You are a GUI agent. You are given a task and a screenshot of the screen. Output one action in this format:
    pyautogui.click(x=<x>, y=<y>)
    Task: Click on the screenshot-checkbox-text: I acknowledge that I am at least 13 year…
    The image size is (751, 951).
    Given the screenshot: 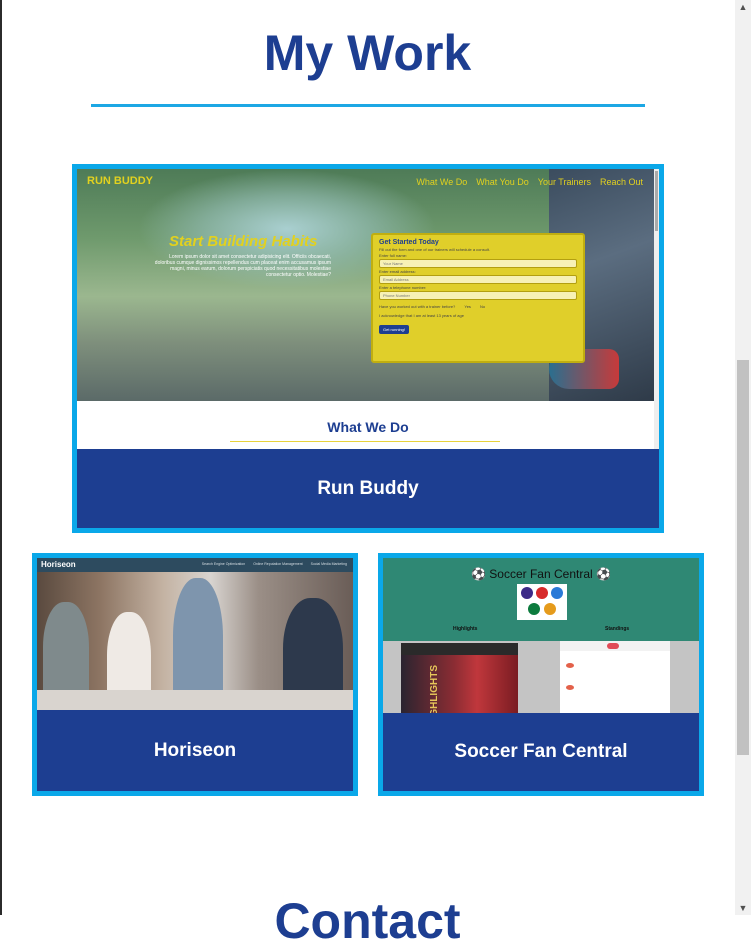 What is the action you would take?
    pyautogui.click(x=421, y=315)
    